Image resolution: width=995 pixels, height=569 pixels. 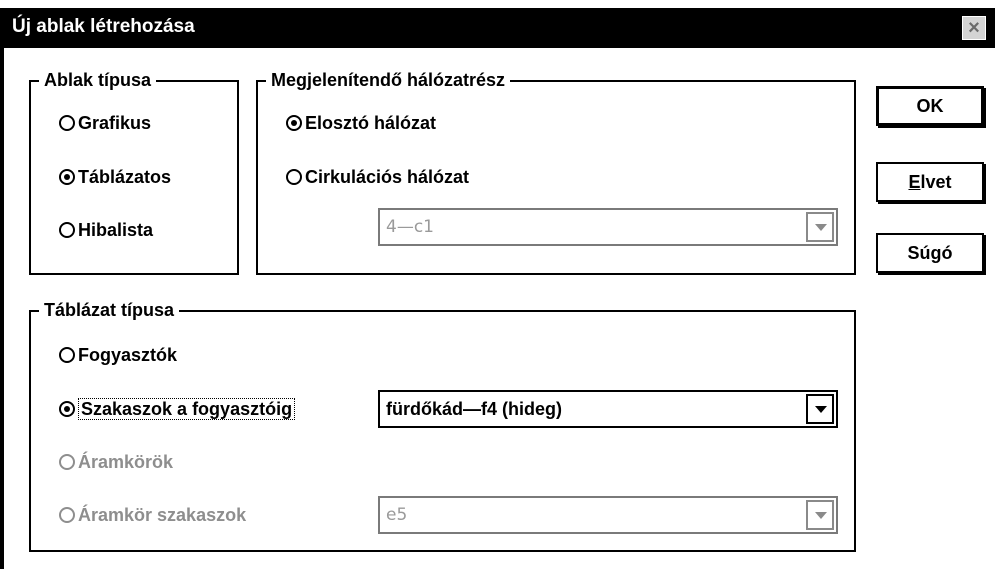 I want to click on radio-tablazatos: Táblázatos, so click(x=115, y=177).